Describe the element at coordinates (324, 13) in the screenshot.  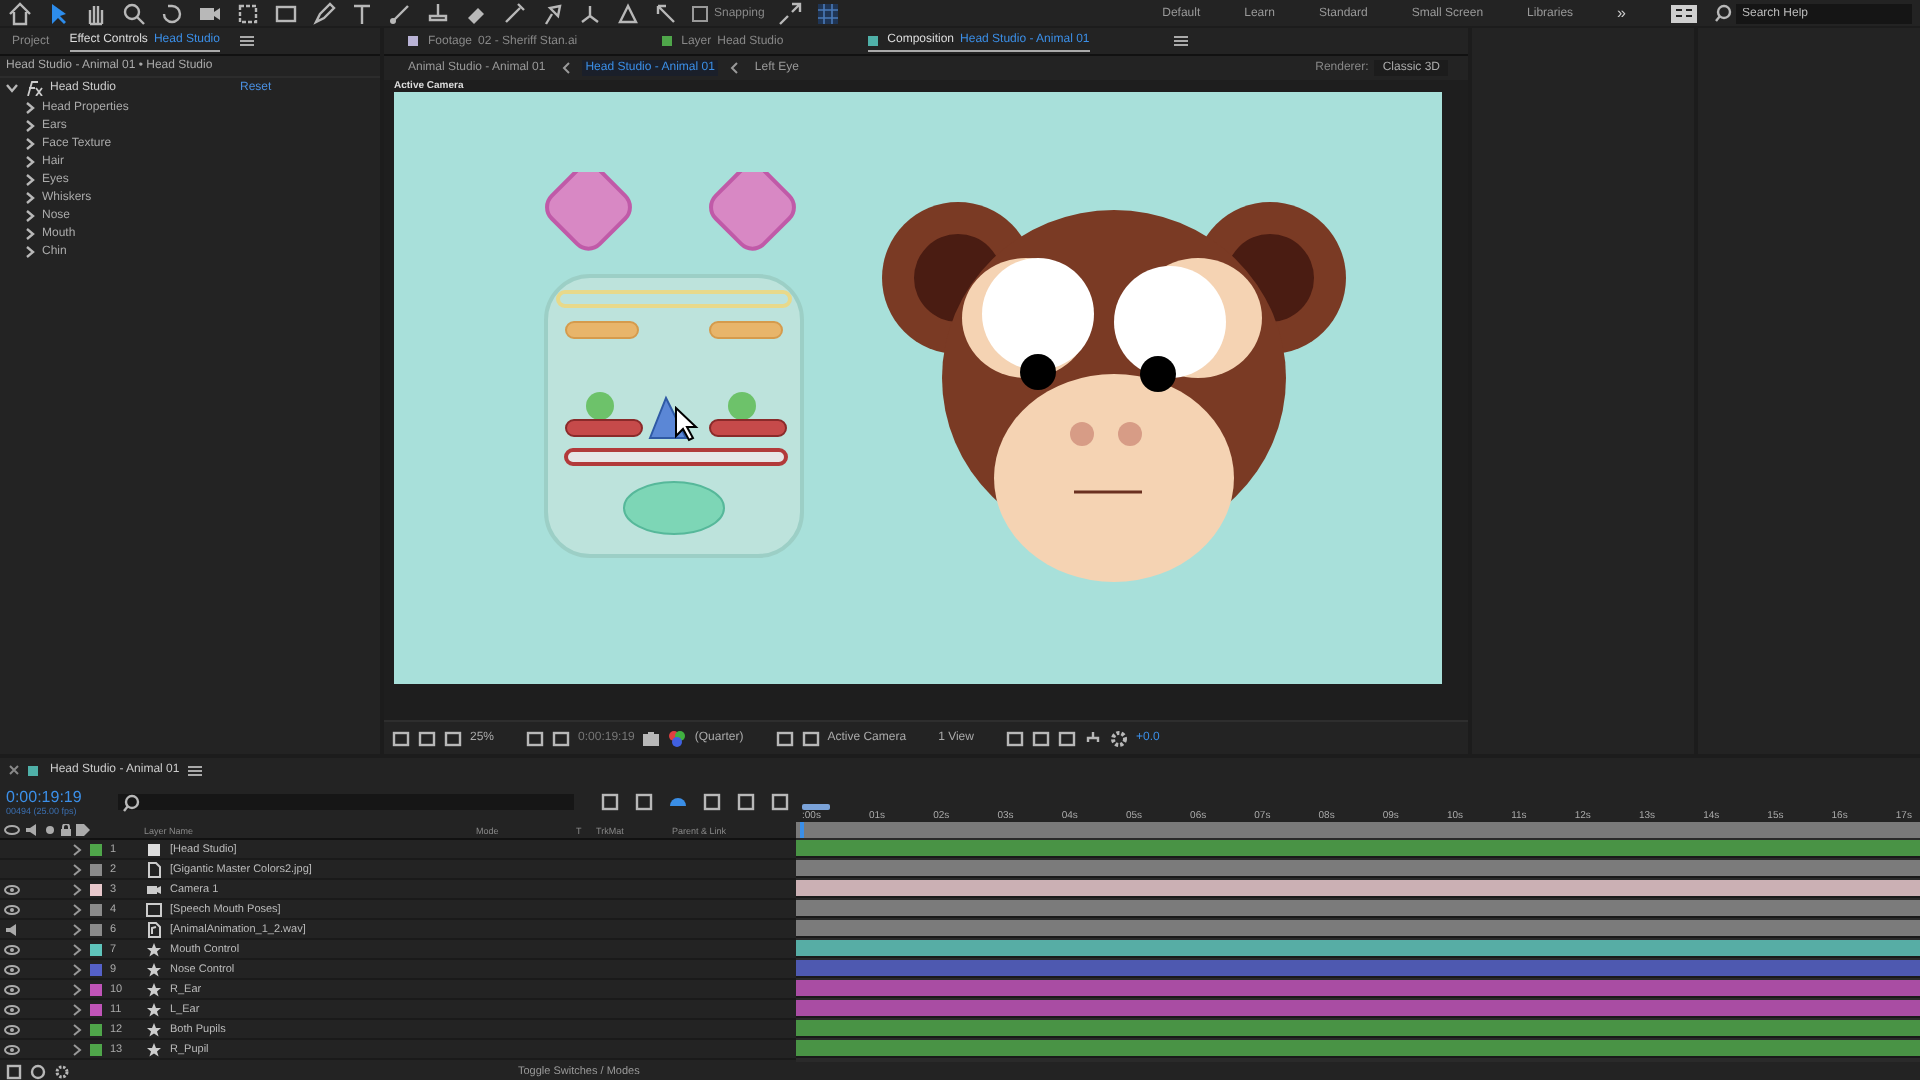
I see `pen-icon` at that location.